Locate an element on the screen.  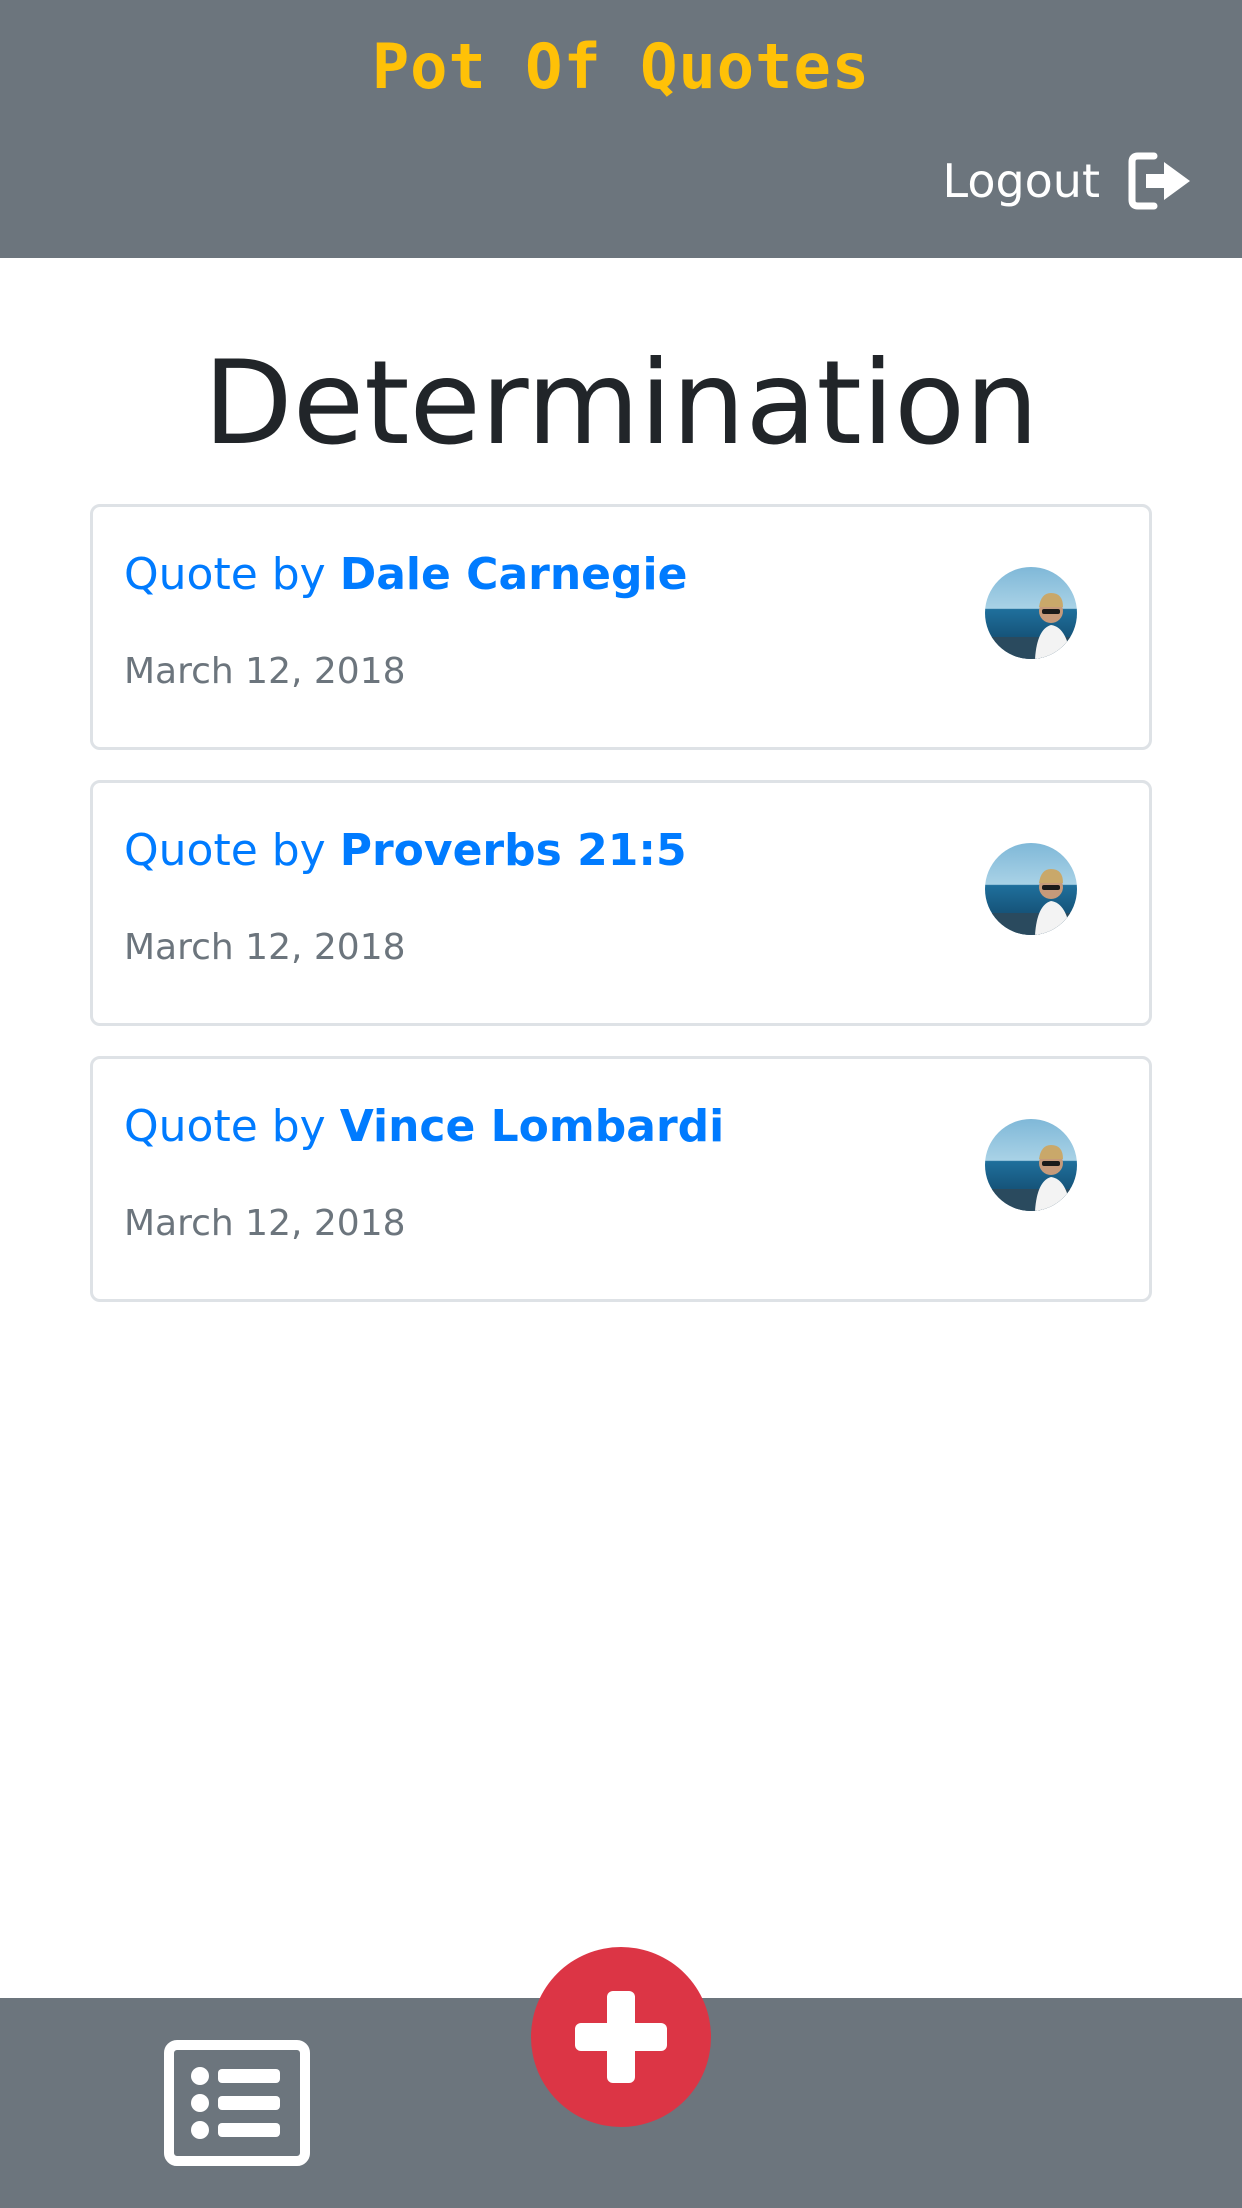
top-navbar: Pot Of Quotes Logout is located at coordinates (621, 129).